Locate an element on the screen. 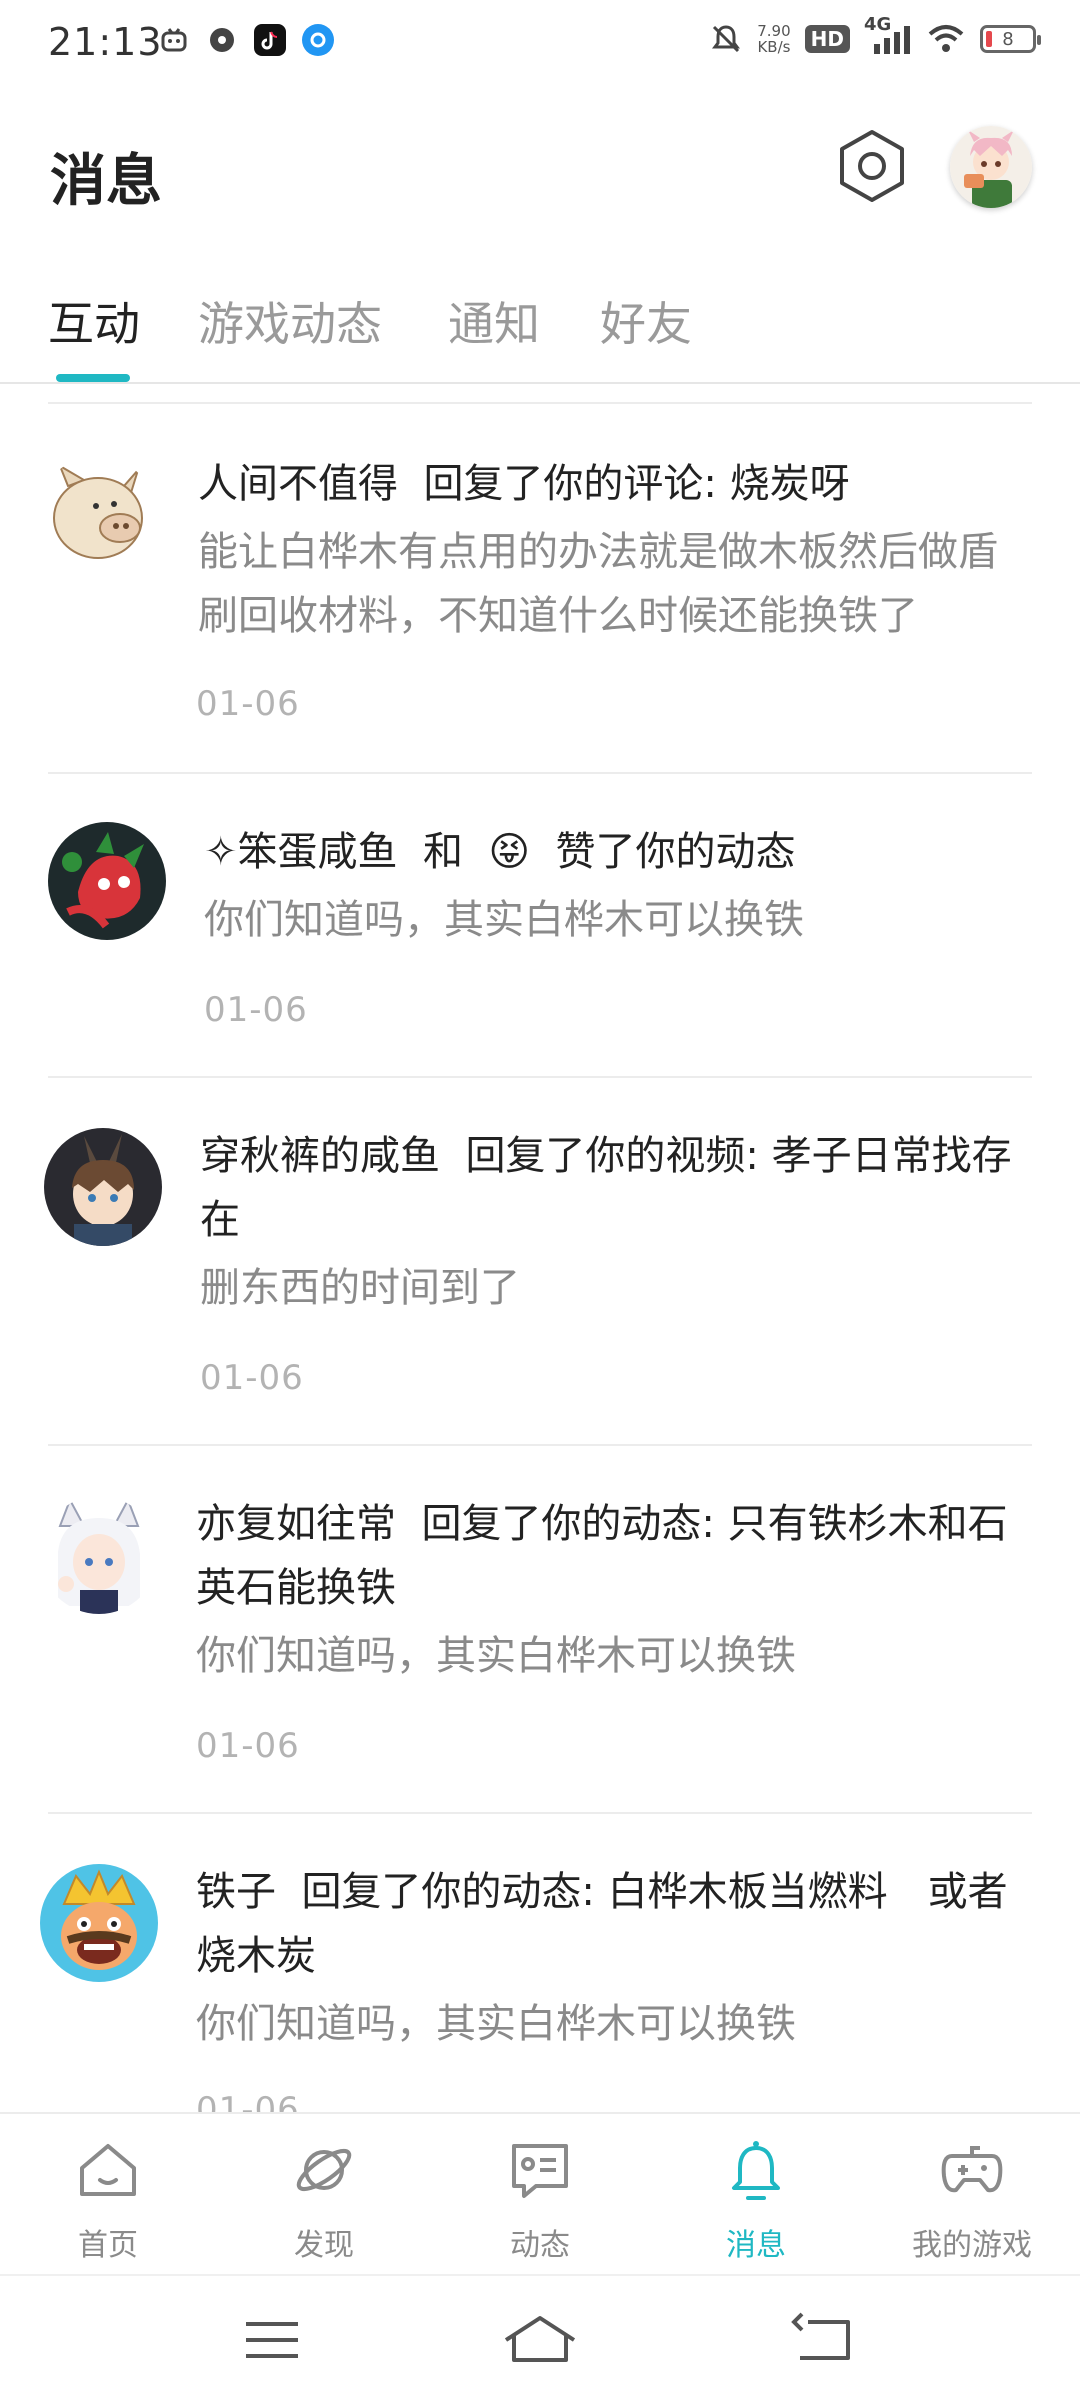  system-nav-bar is located at coordinates (540, 2337).